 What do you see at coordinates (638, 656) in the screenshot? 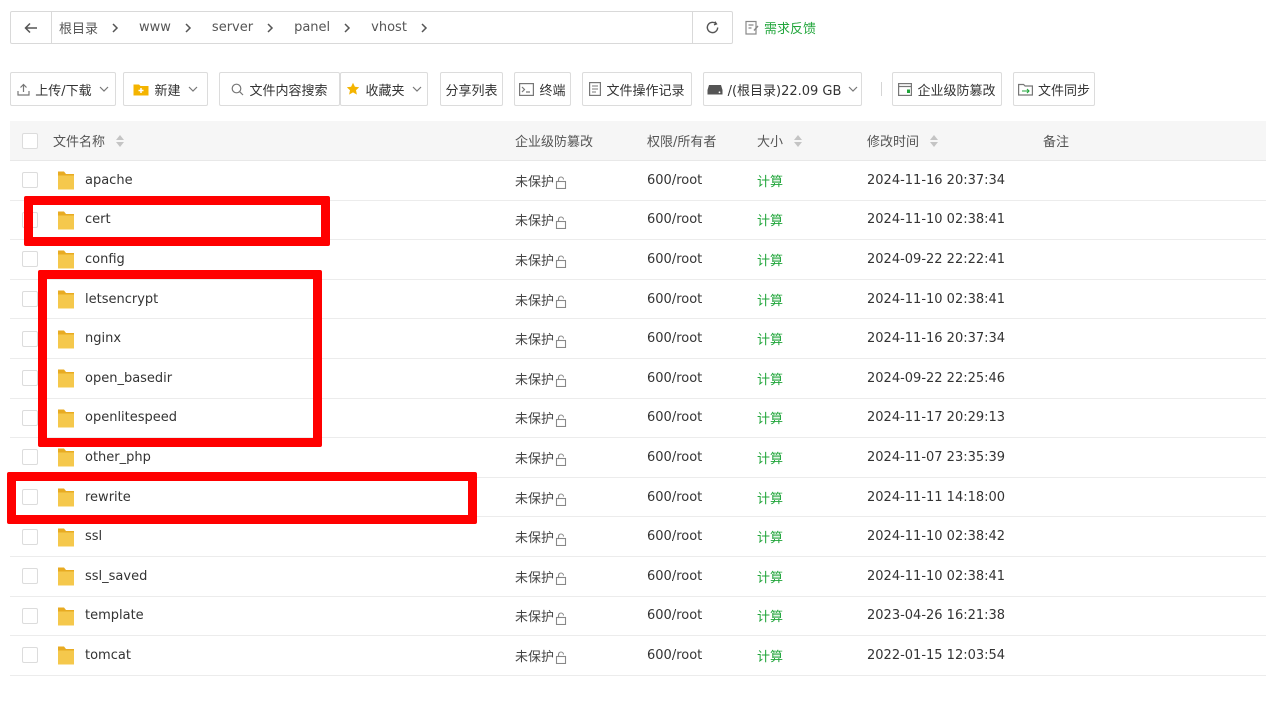
I see `table-row: tomcat 未保护 600/root 计算 2022-01-15 12:03:54` at bounding box center [638, 656].